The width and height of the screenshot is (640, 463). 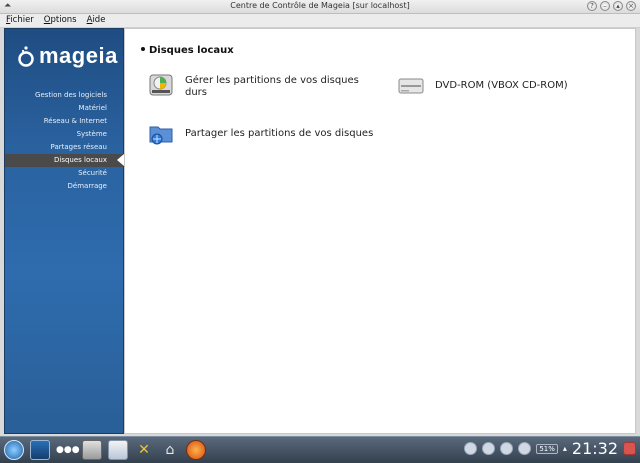 I want to click on sidebar-item-hardware: Matériel, so click(x=64, y=108).